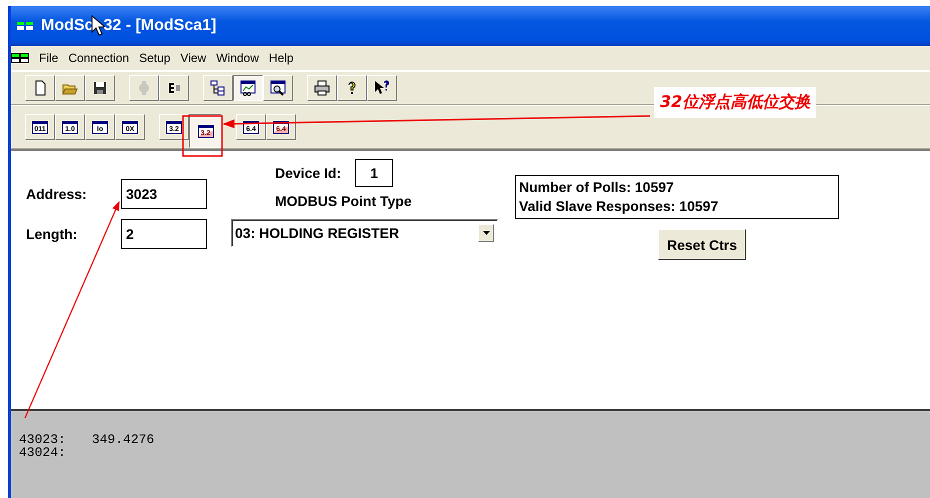 This screenshot has height=498, width=930. Describe the element at coordinates (174, 88) in the screenshot. I see `disconnect-icon` at that location.